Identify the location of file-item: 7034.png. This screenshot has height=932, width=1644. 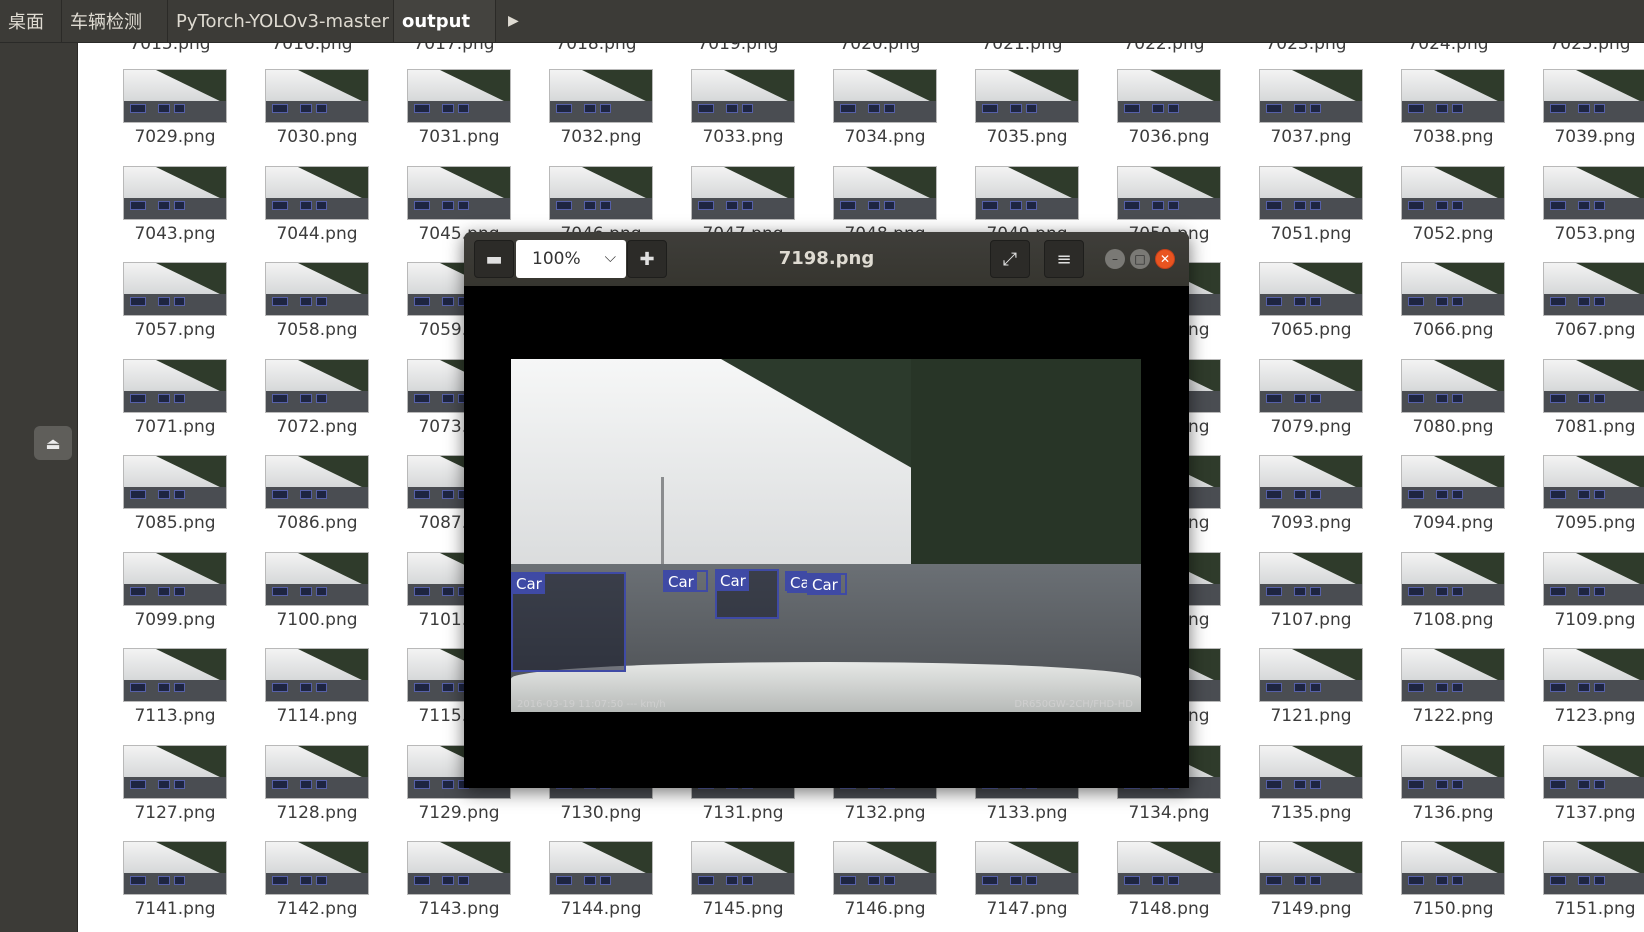
(878, 117).